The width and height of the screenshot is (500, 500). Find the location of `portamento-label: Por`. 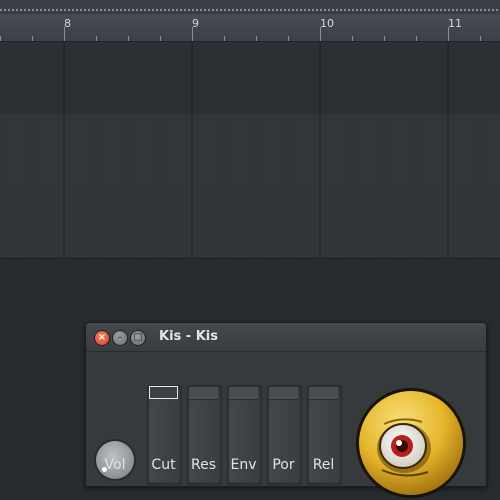

portamento-label: Por is located at coordinates (283, 465).